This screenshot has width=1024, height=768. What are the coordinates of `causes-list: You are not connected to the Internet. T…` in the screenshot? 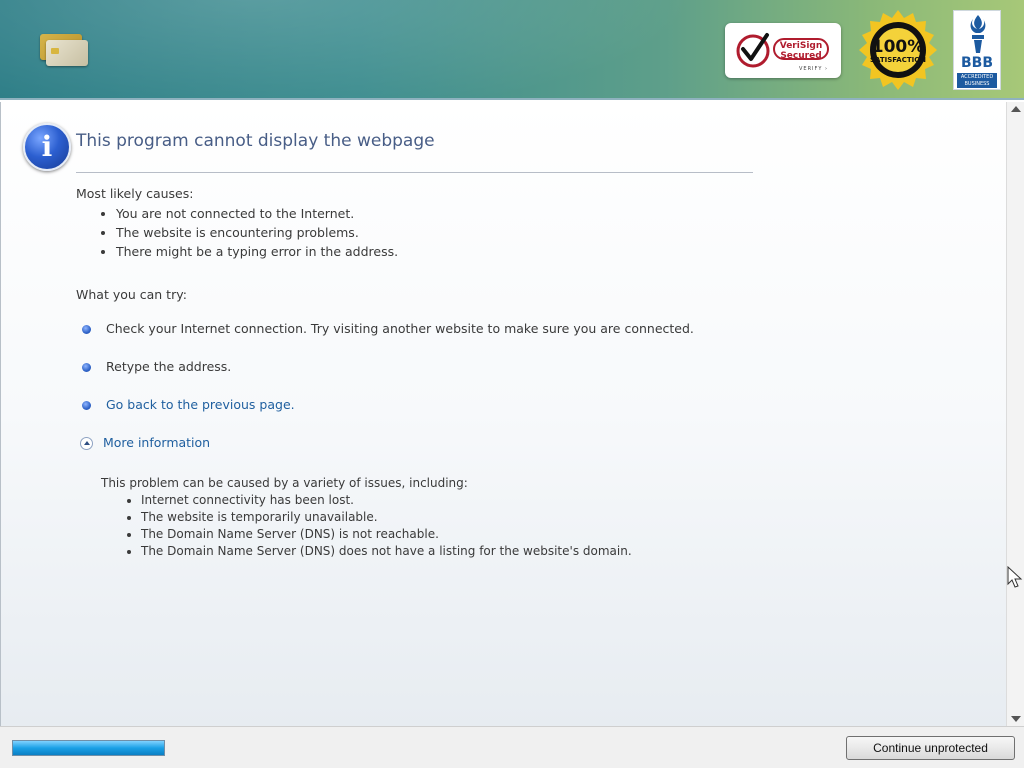 It's located at (248, 234).